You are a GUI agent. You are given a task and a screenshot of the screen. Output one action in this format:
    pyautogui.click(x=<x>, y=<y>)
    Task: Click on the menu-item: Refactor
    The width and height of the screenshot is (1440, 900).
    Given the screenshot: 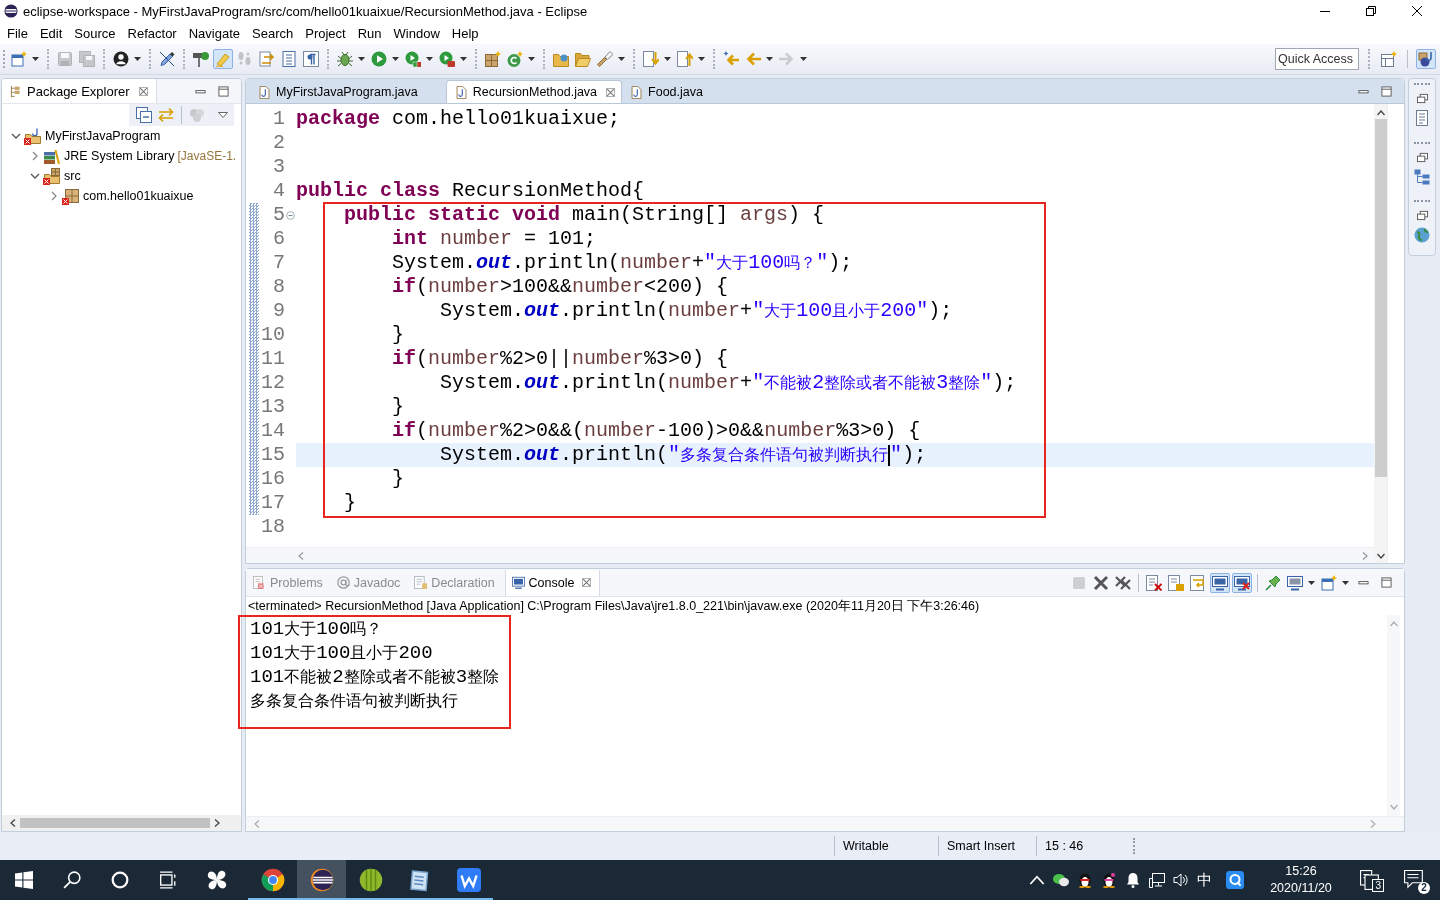 What is the action you would take?
    pyautogui.click(x=152, y=33)
    